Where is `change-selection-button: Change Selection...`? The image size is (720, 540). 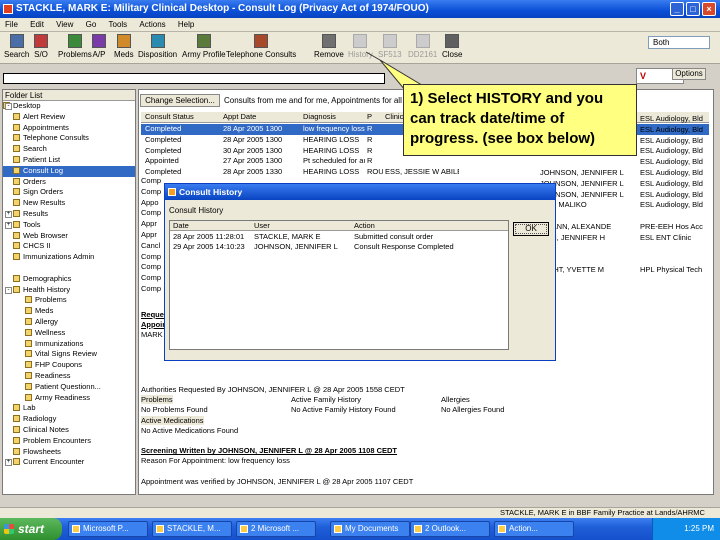 change-selection-button: Change Selection... is located at coordinates (180, 100).